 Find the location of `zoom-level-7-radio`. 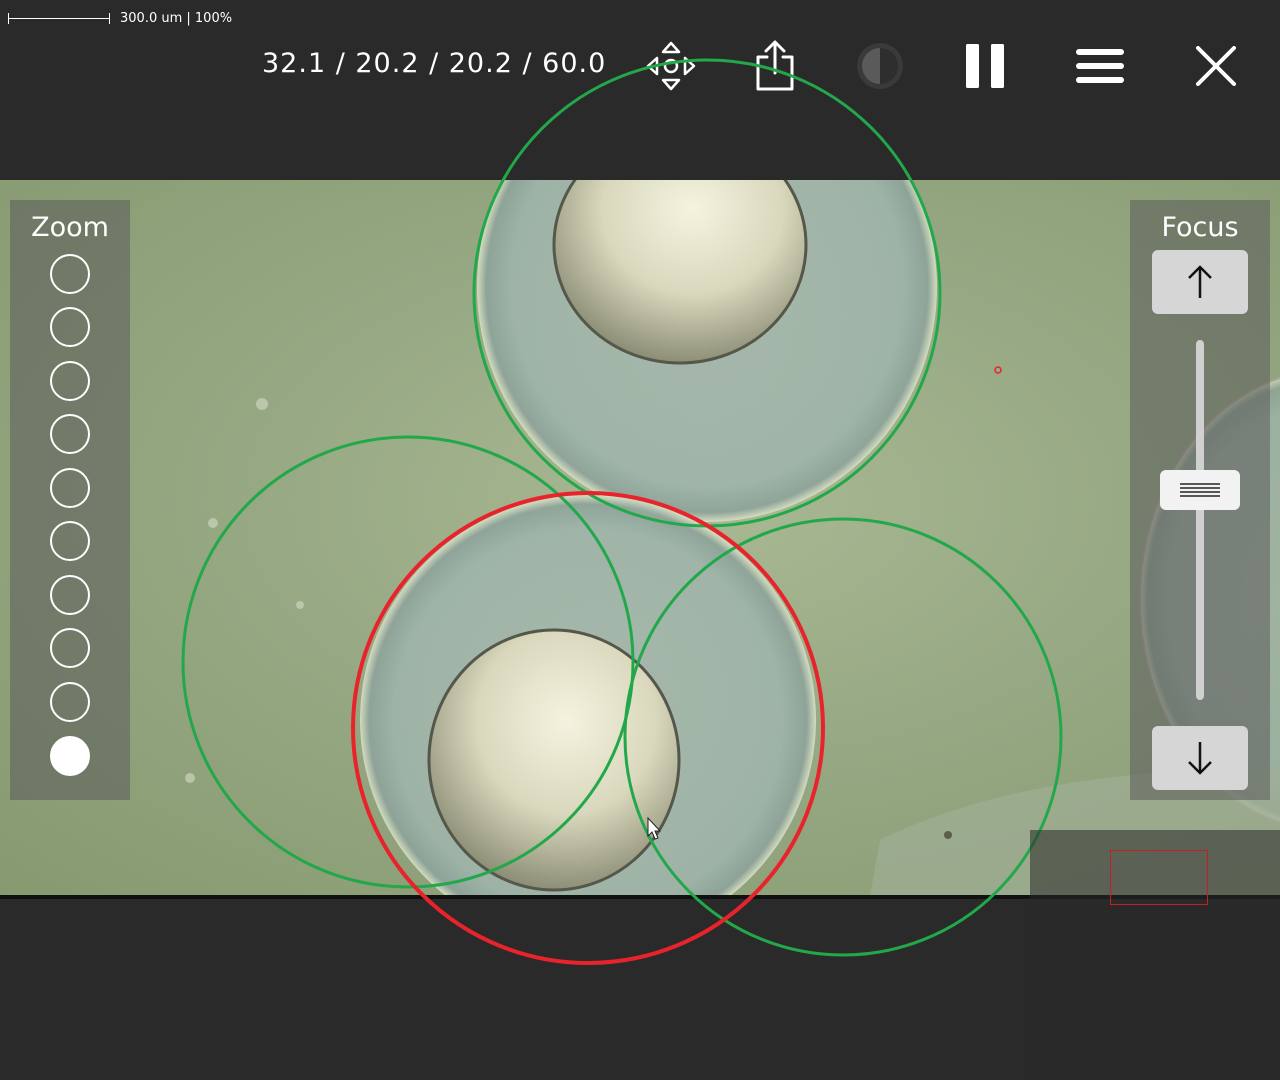

zoom-level-7-radio is located at coordinates (70, 595).